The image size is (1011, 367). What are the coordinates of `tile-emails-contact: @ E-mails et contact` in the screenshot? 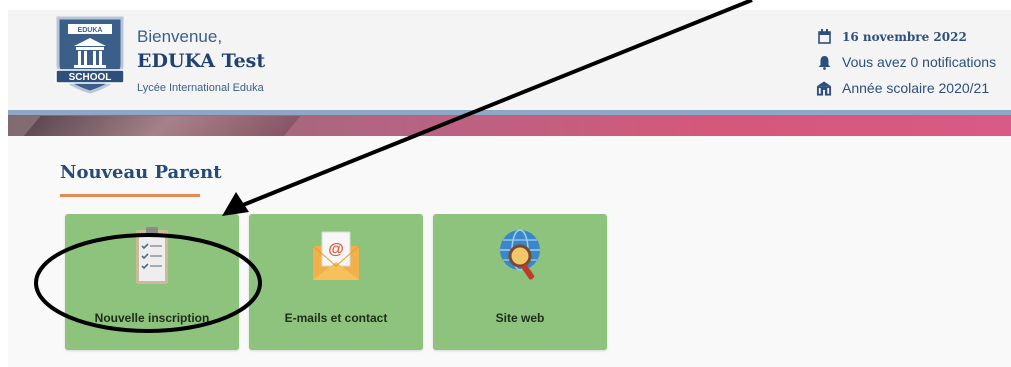 It's located at (336, 282).